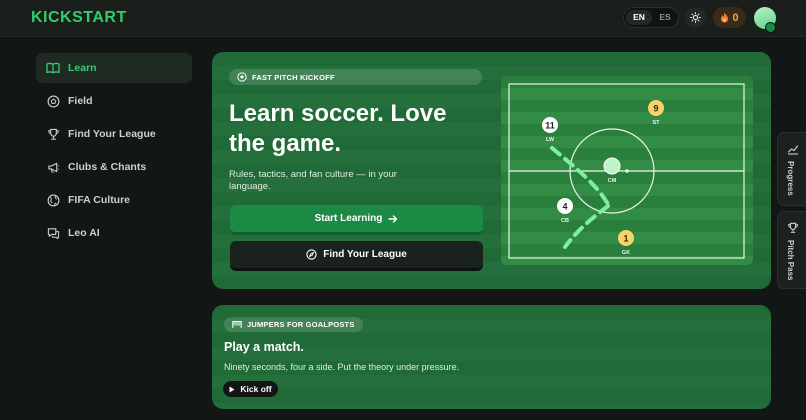 This screenshot has width=806, height=420. What do you see at coordinates (53, 167) in the screenshot?
I see `megaphone-icon` at bounding box center [53, 167].